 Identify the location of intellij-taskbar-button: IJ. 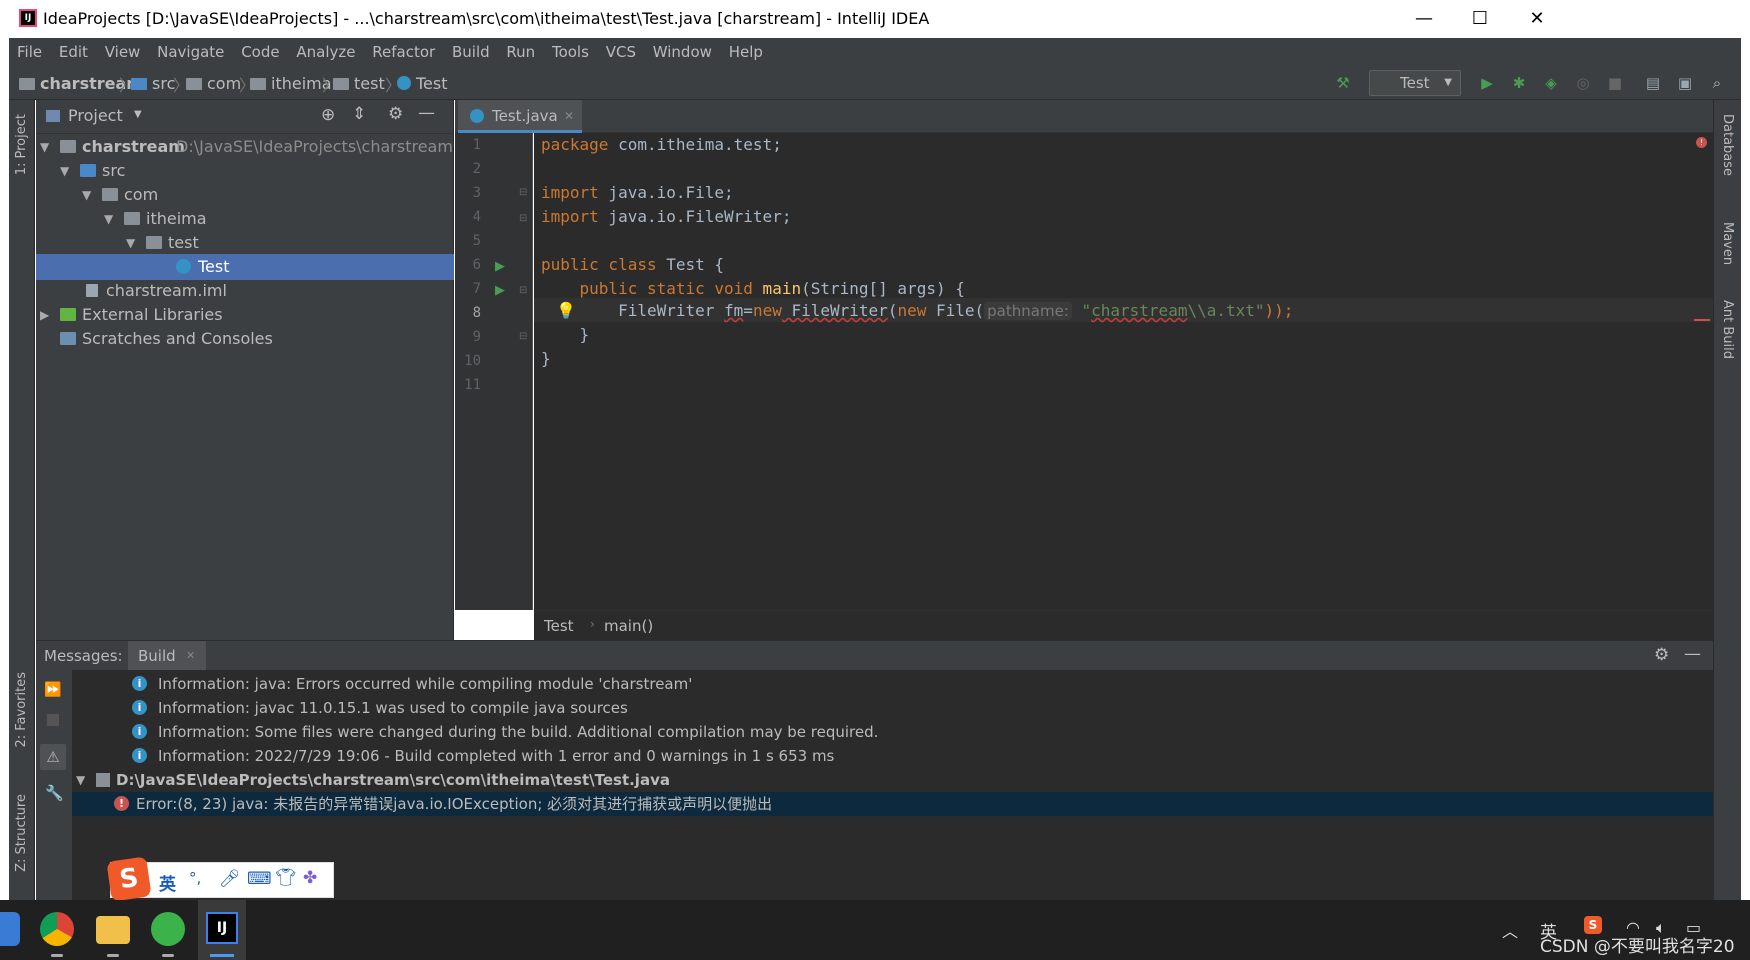
(222, 930).